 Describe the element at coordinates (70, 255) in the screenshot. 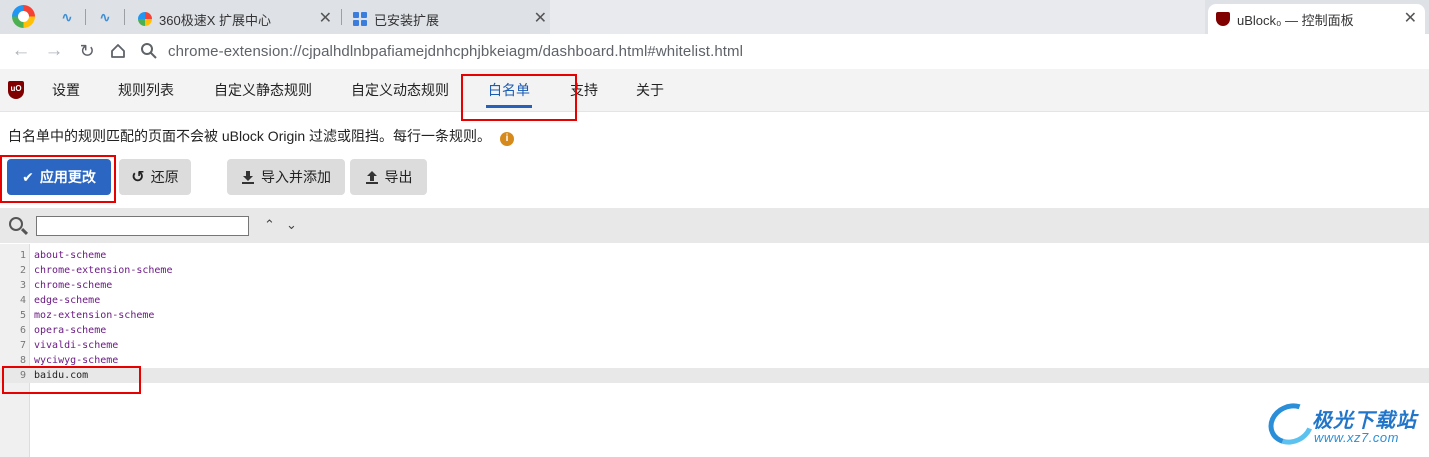

I see `whitelist-rule: about-scheme` at that location.